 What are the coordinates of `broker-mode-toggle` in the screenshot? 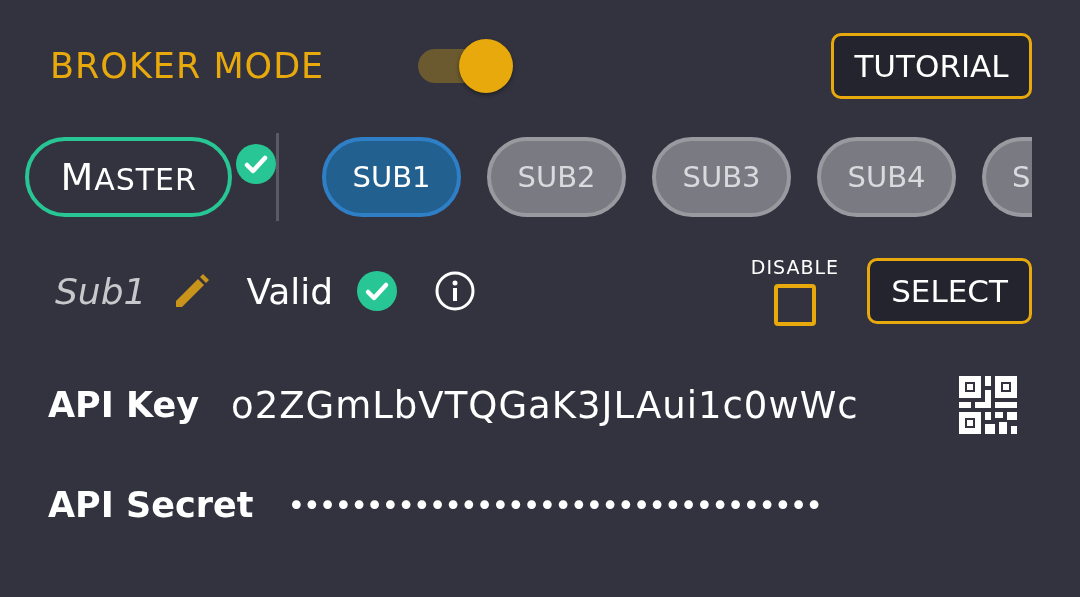 It's located at (465, 66).